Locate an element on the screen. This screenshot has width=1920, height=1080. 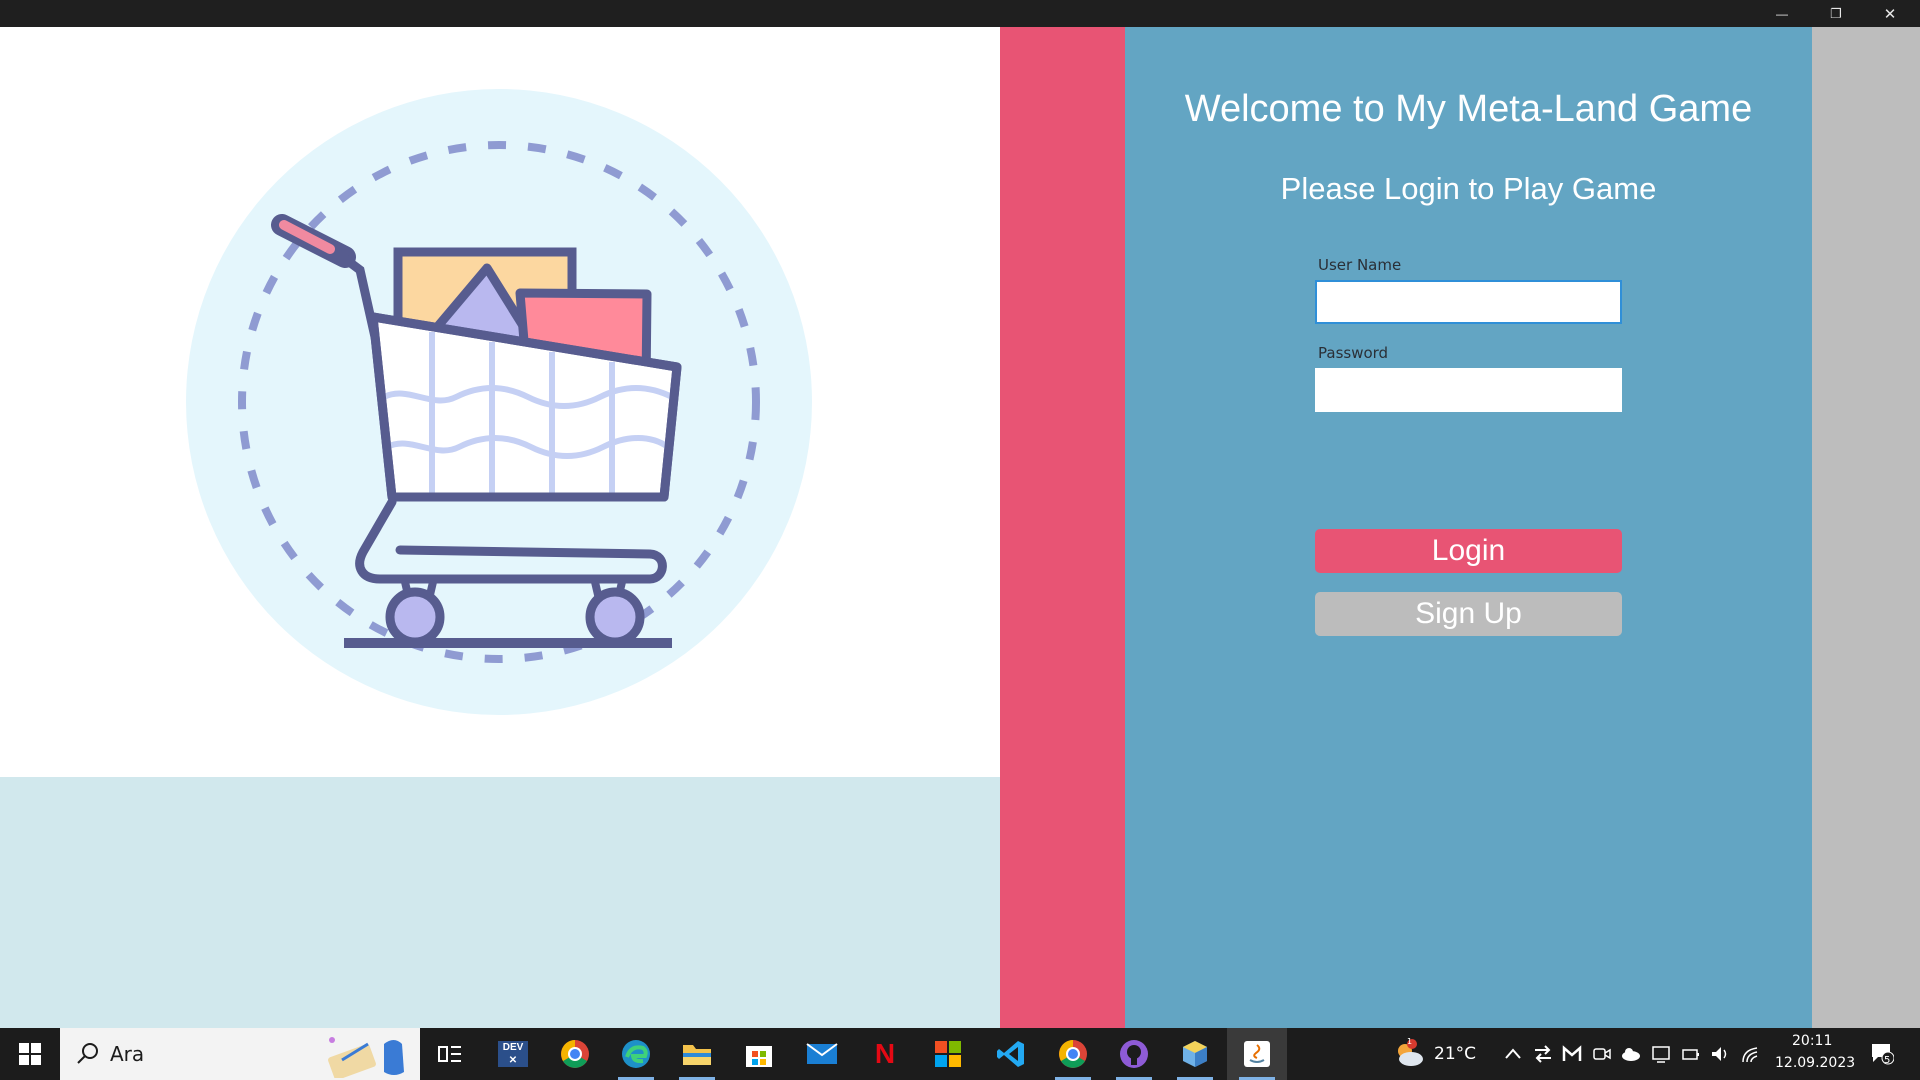
devexpress-icon-label: DEV is located at coordinates (513, 1047).